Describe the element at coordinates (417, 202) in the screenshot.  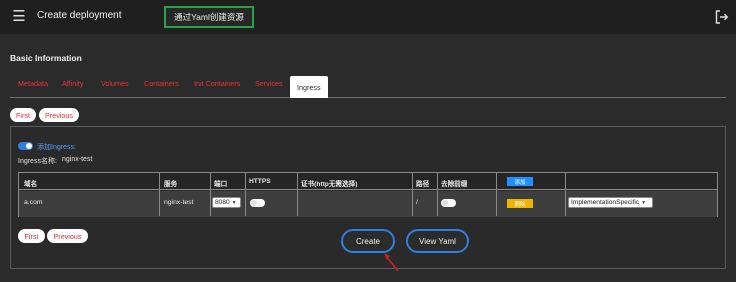
I see `cell-path: /` at that location.